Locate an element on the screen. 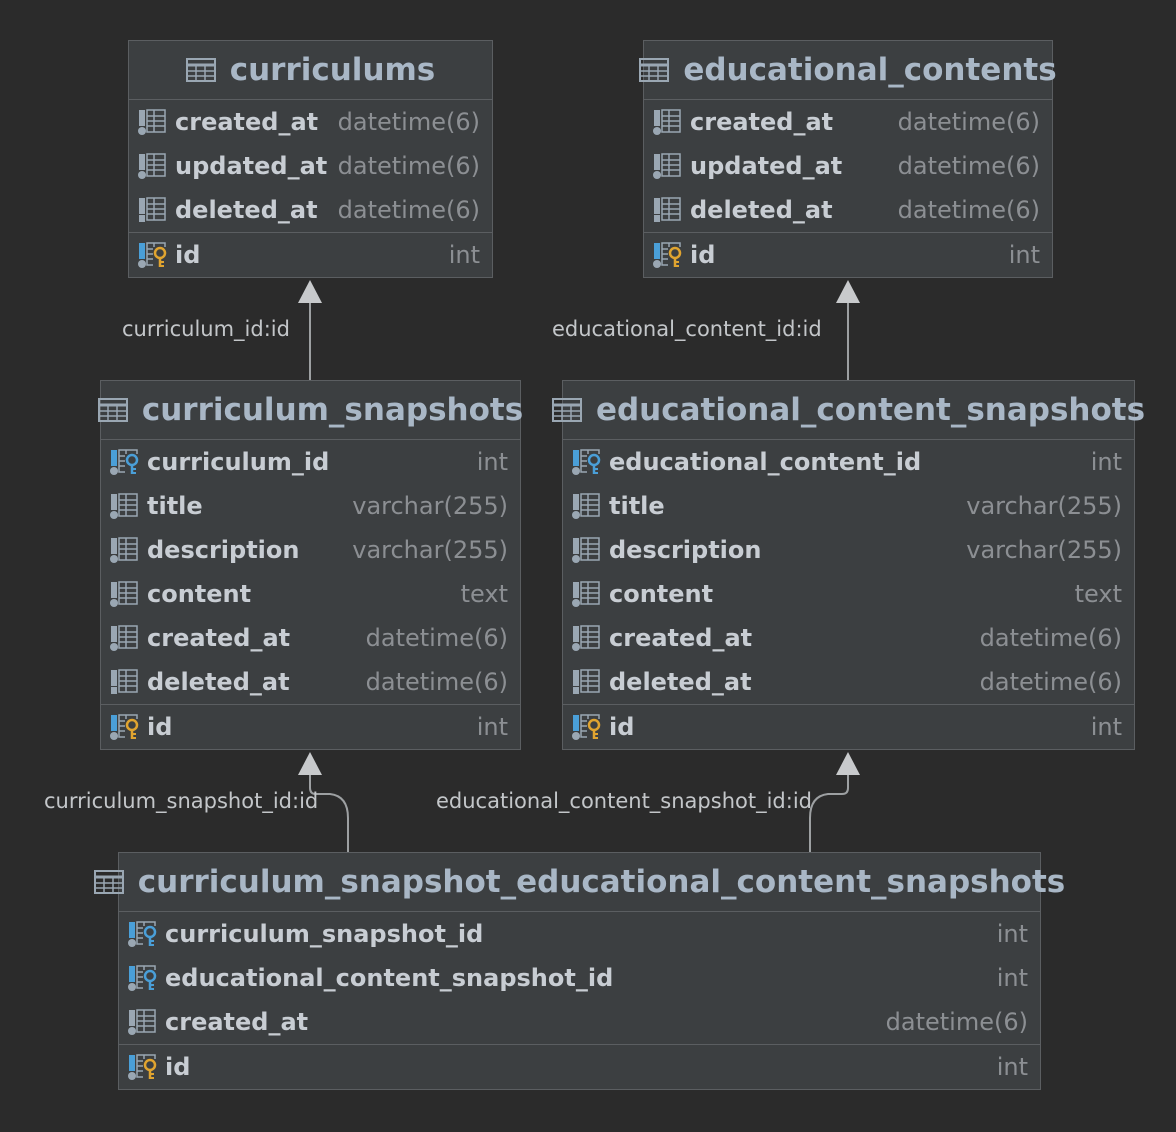 This screenshot has height=1132, width=1176. column-name: curriculum_snapshot_id is located at coordinates (324, 934).